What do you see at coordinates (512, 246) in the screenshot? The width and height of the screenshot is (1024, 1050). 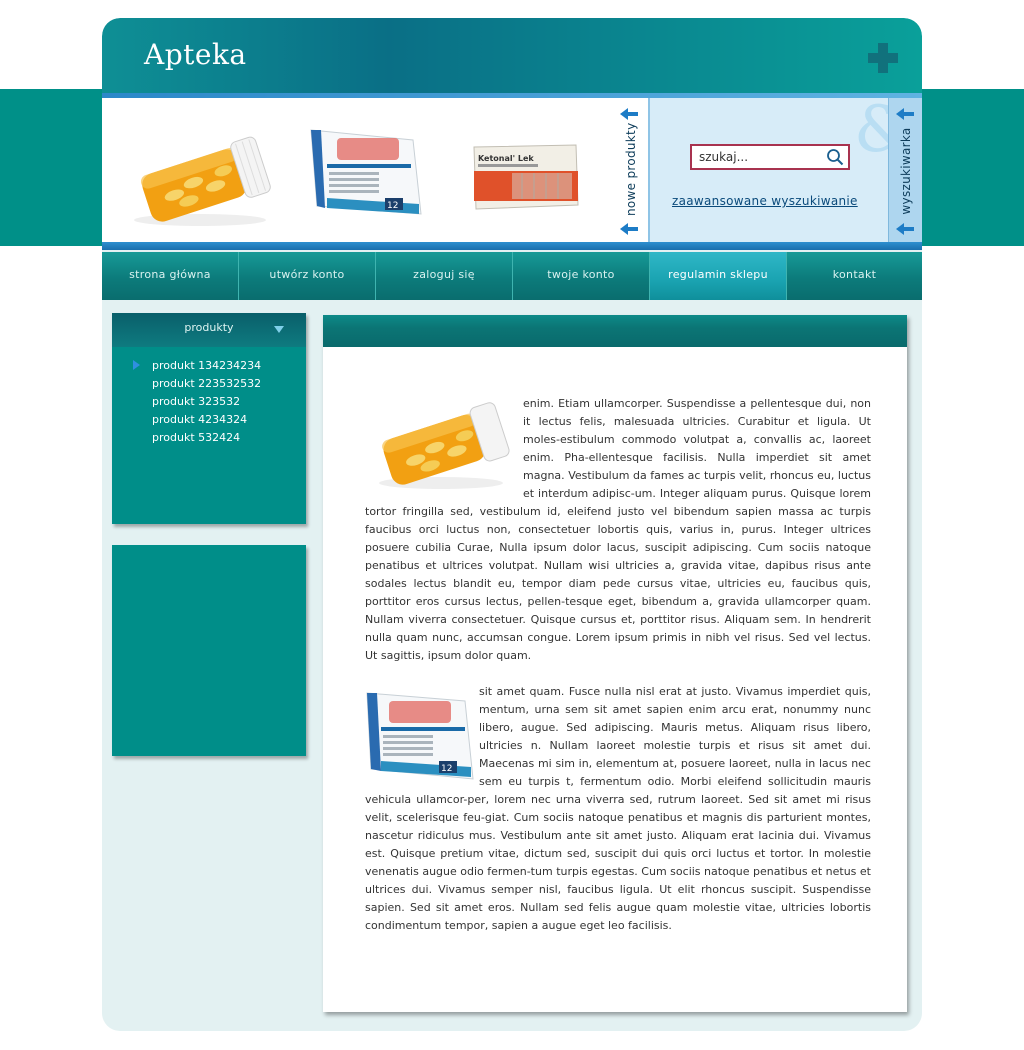 I see `banner-divider` at bounding box center [512, 246].